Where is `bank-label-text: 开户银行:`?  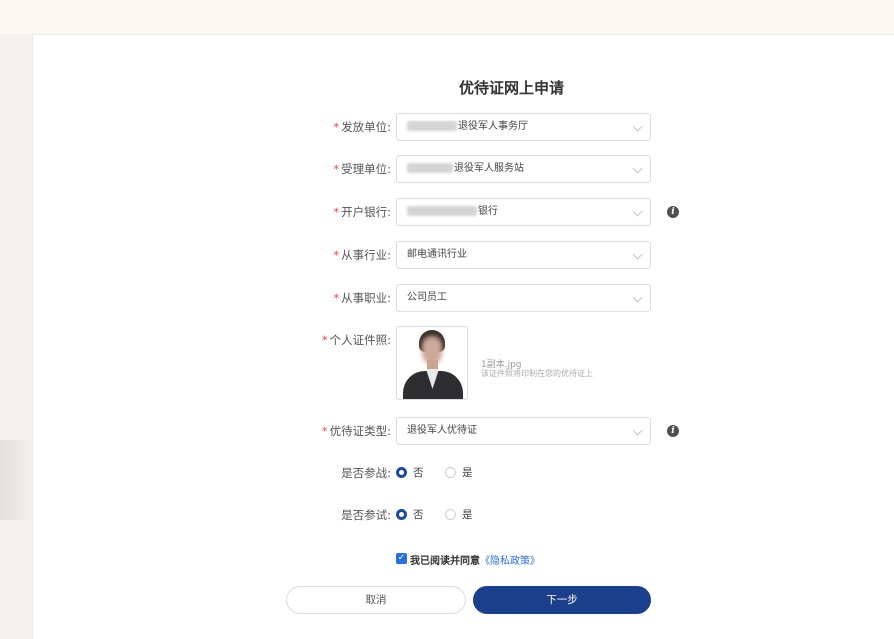 bank-label-text: 开户银行: is located at coordinates (366, 212).